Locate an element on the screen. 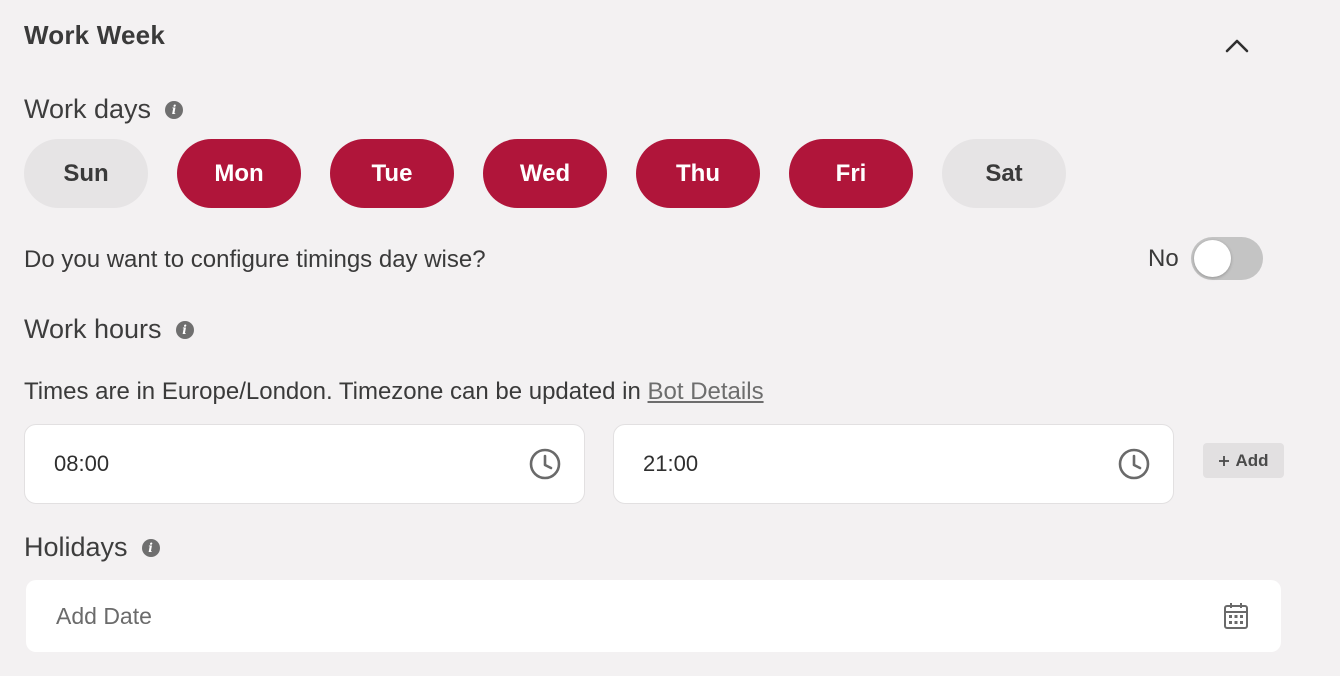 Image resolution: width=1340 pixels, height=676 pixels. date-placeholder: Add Date is located at coordinates (104, 615).